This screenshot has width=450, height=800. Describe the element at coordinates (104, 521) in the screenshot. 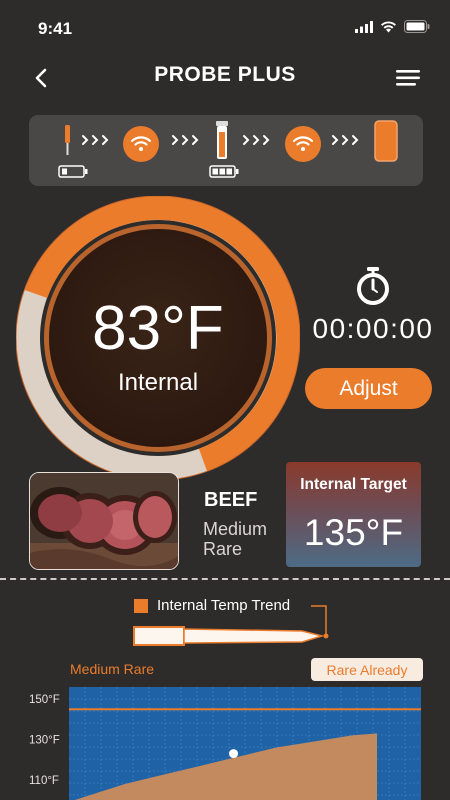

I see `beef-image` at that location.